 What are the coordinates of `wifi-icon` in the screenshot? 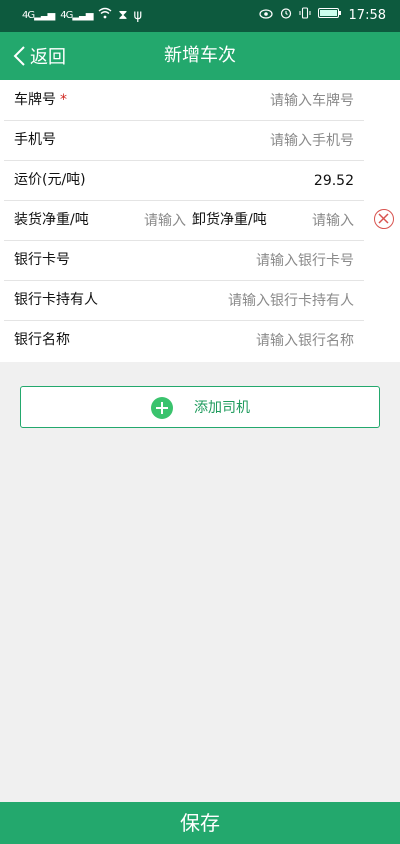 It's located at (105, 15).